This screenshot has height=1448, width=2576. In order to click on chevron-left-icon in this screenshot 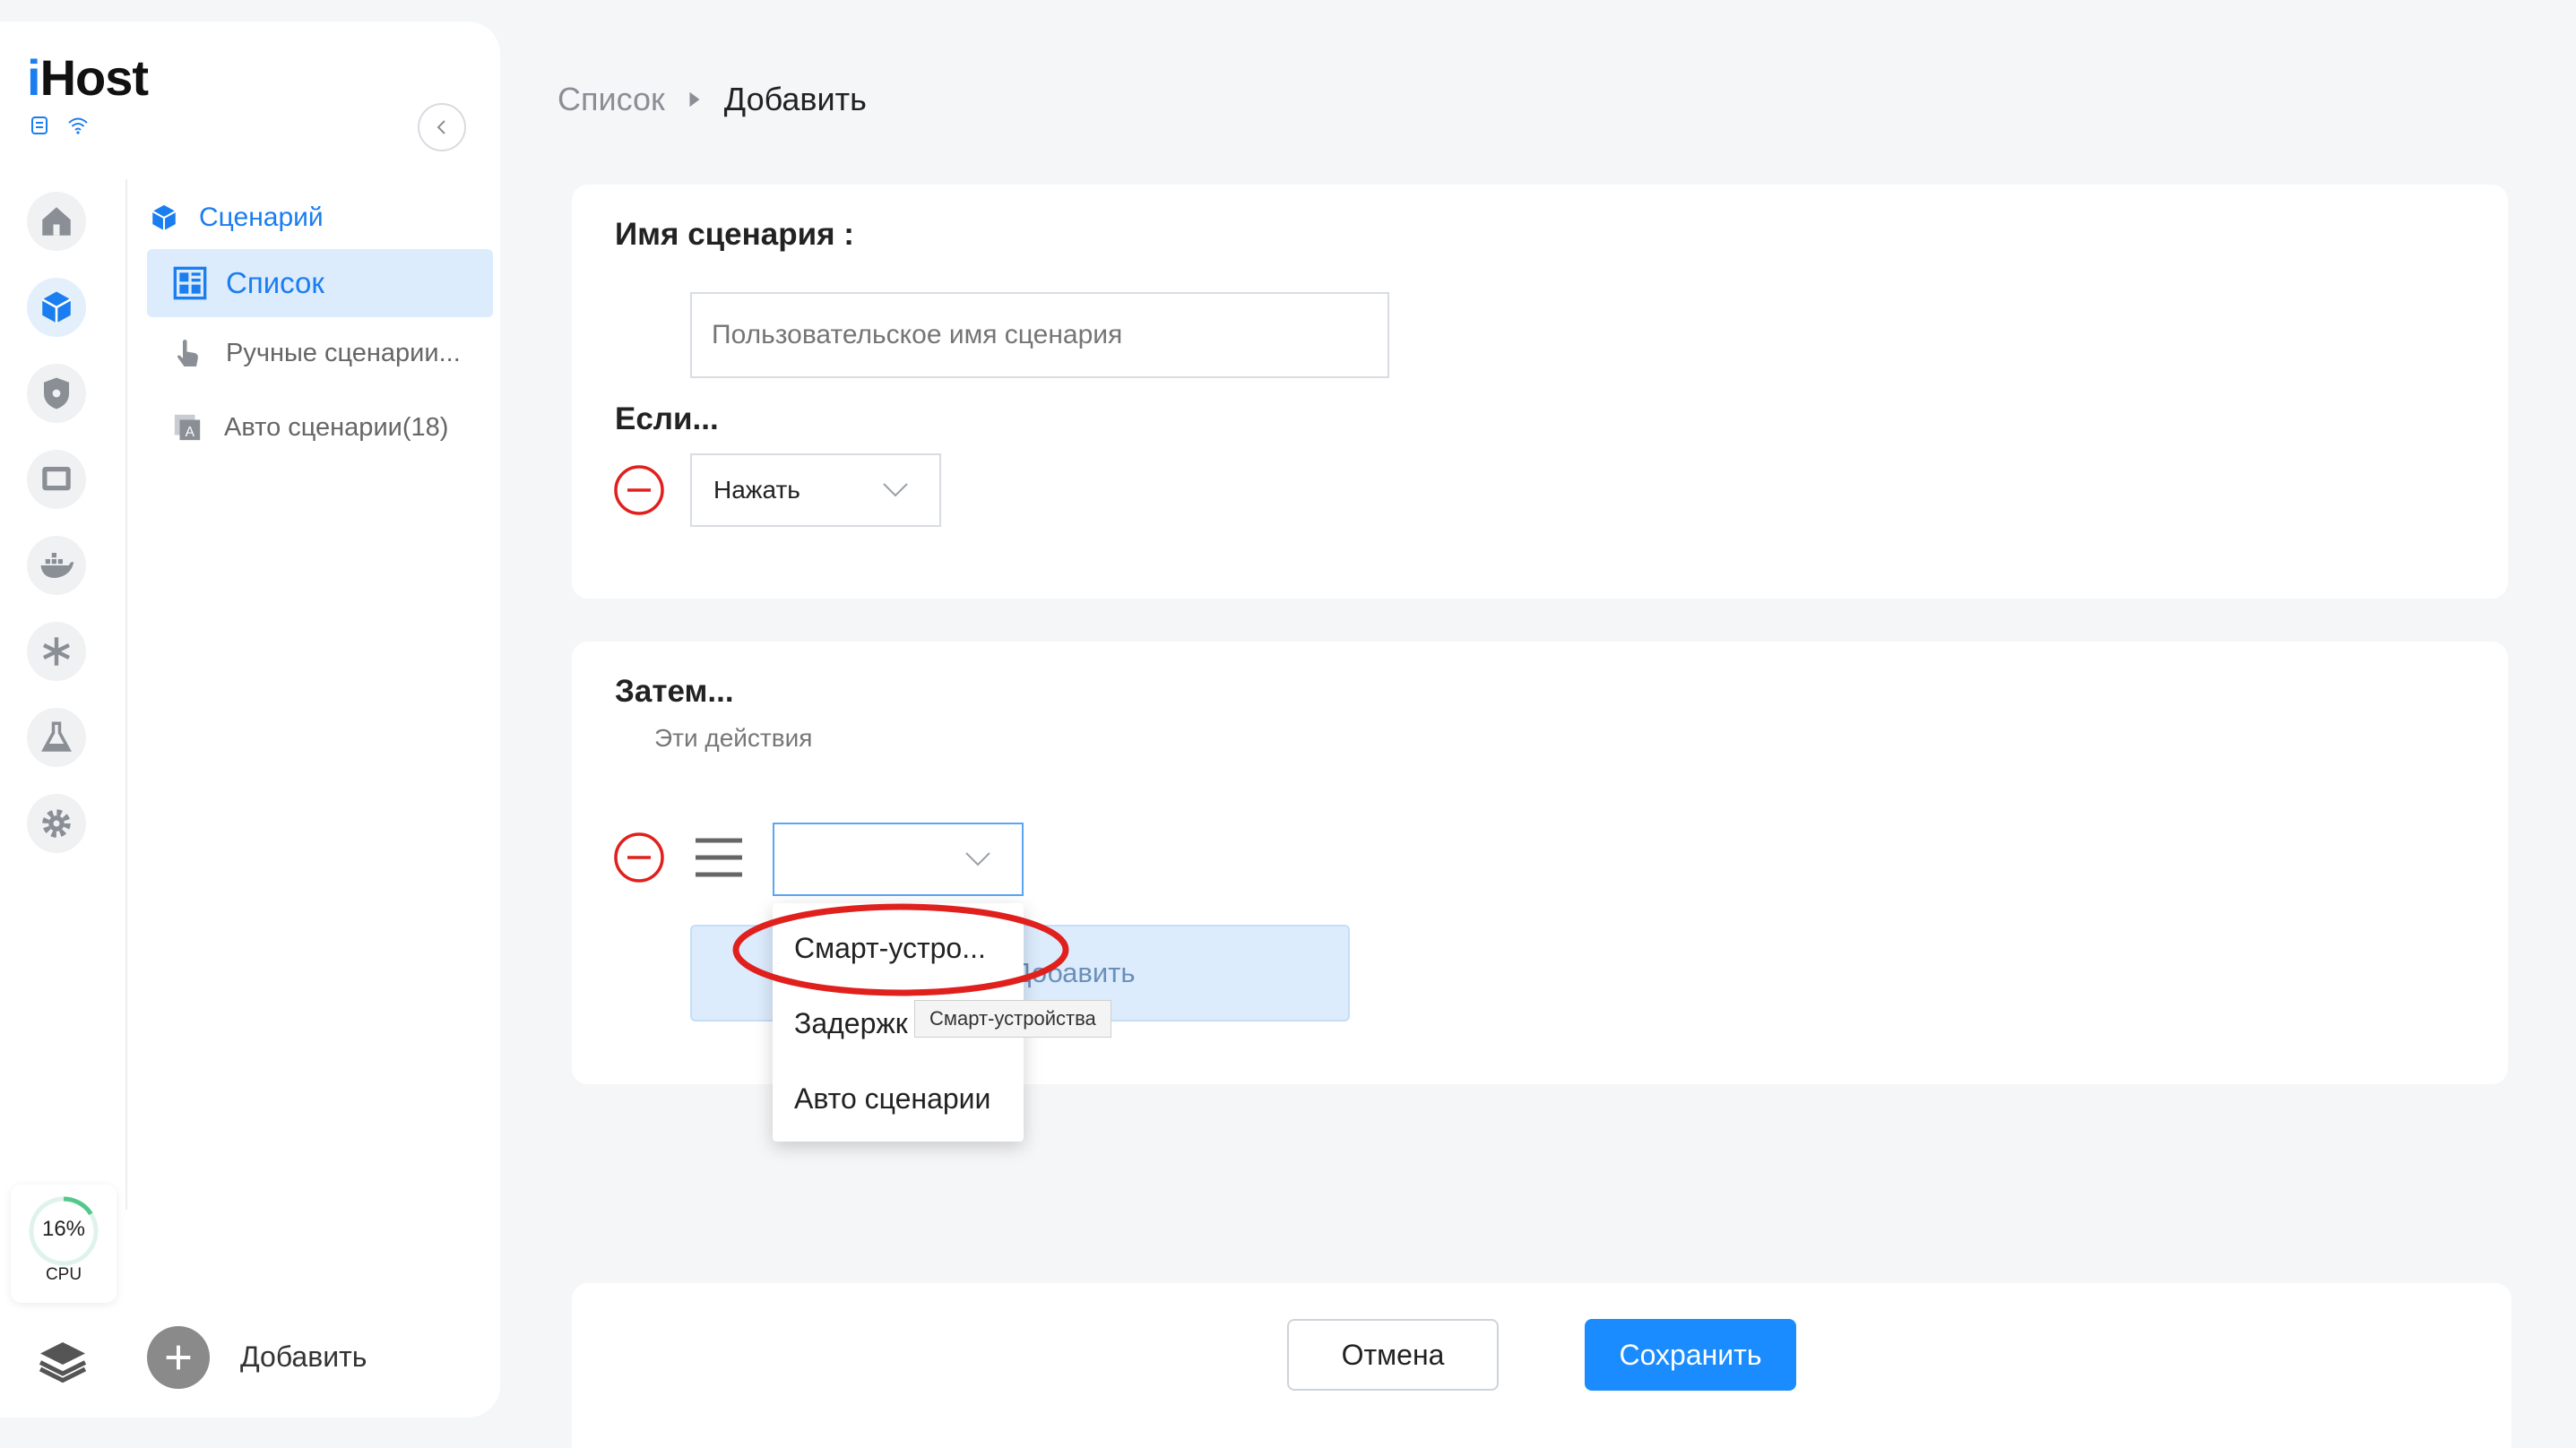, I will do `click(441, 127)`.